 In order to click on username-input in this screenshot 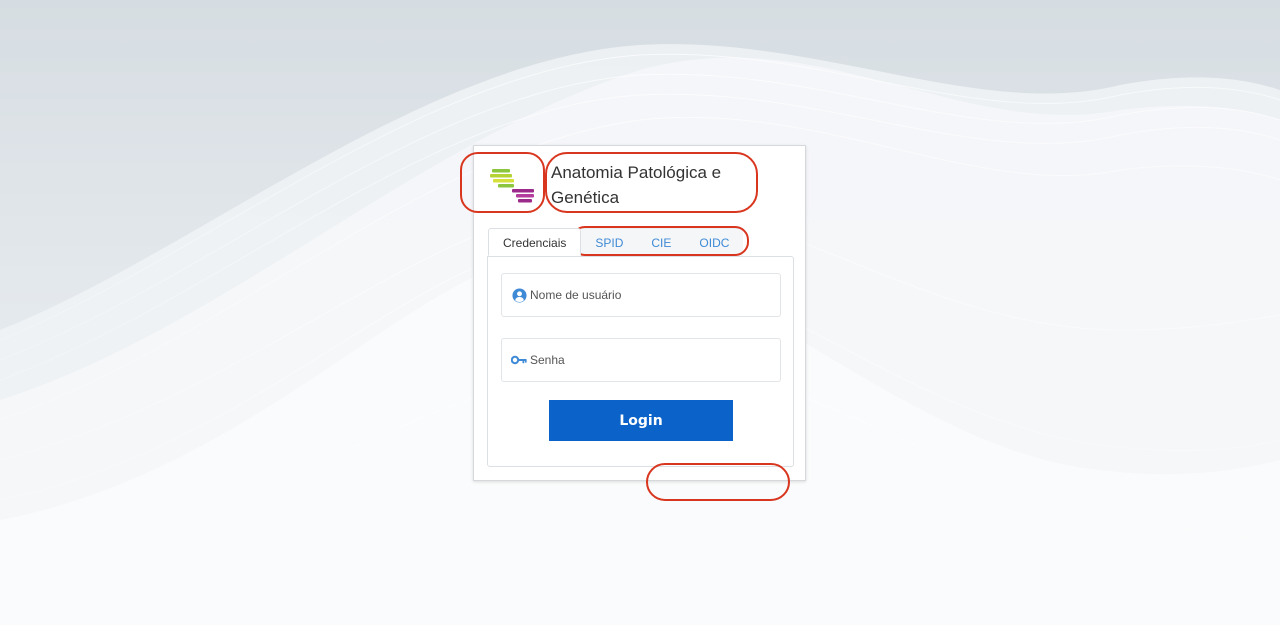, I will do `click(650, 295)`.